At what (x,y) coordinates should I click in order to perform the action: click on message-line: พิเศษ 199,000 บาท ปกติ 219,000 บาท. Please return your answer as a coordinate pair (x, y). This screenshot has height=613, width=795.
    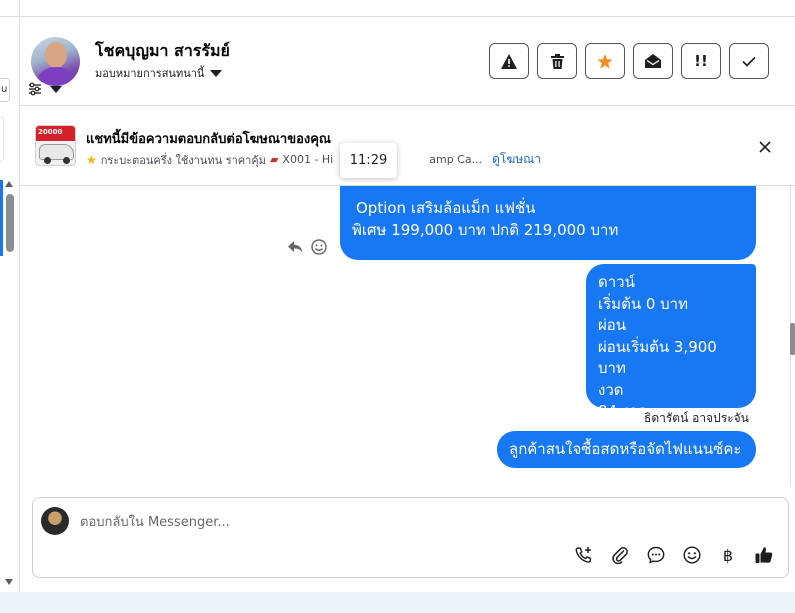
    Looking at the image, I should click on (485, 229).